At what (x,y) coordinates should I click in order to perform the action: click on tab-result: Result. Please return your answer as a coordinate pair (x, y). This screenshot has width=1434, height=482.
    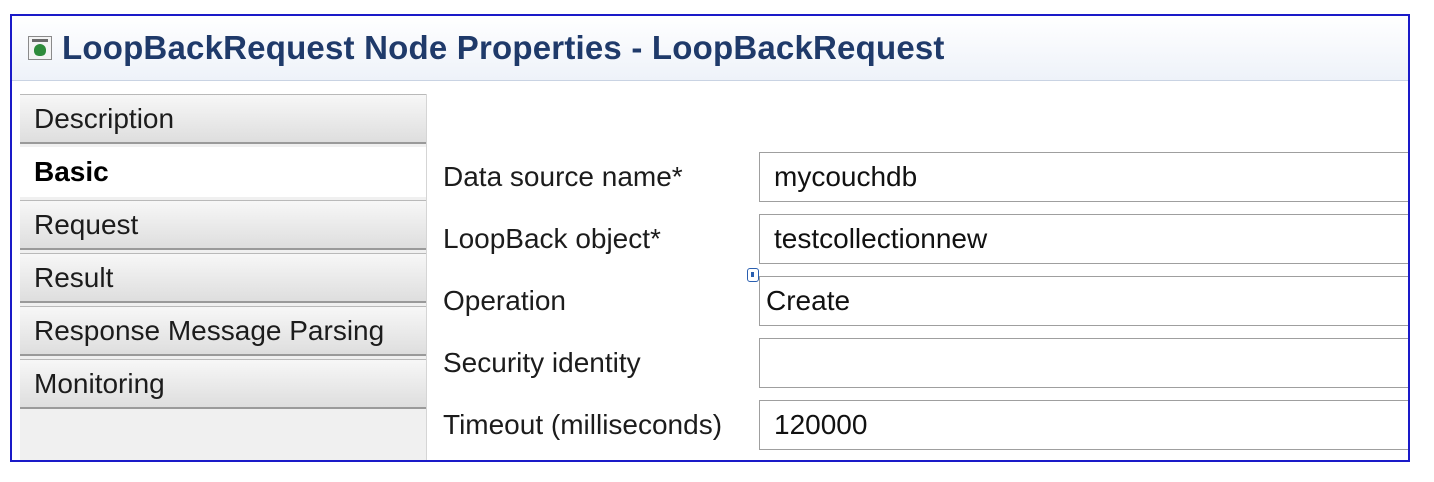
    Looking at the image, I should click on (223, 278).